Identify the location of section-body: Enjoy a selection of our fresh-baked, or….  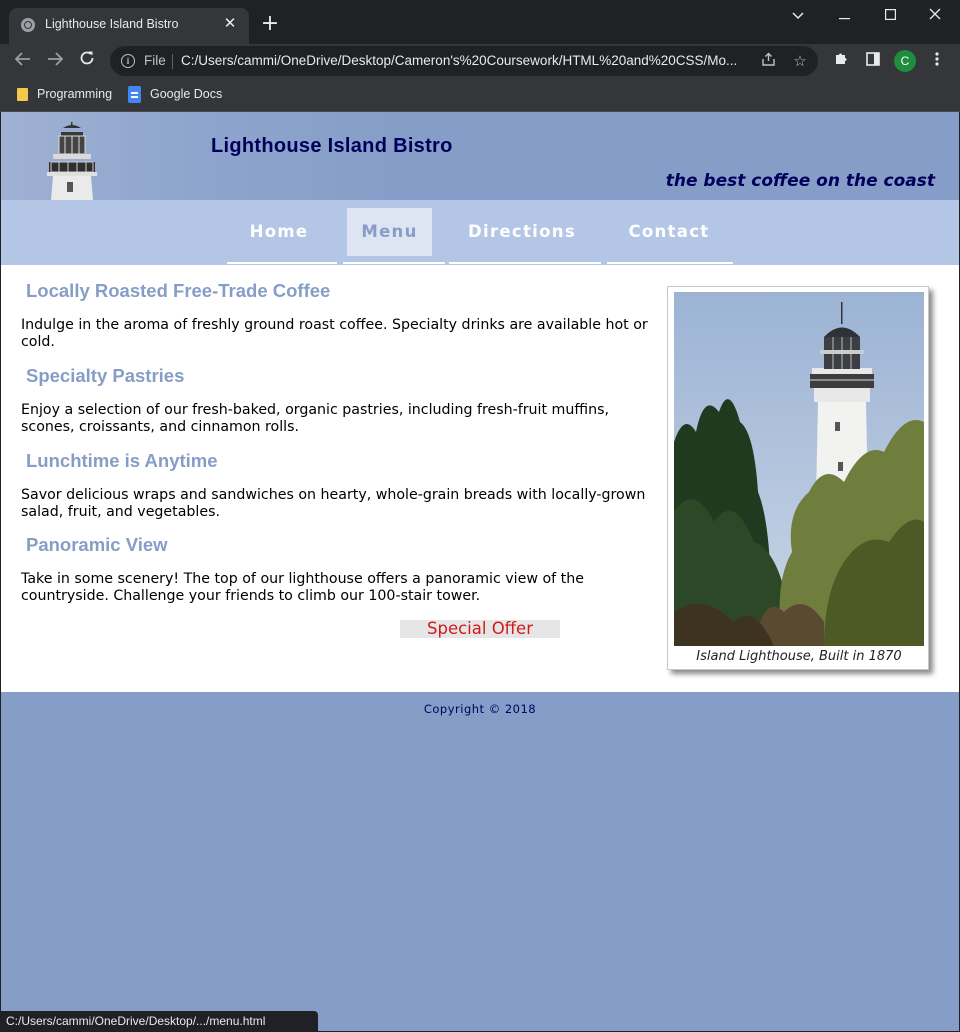
(315, 418).